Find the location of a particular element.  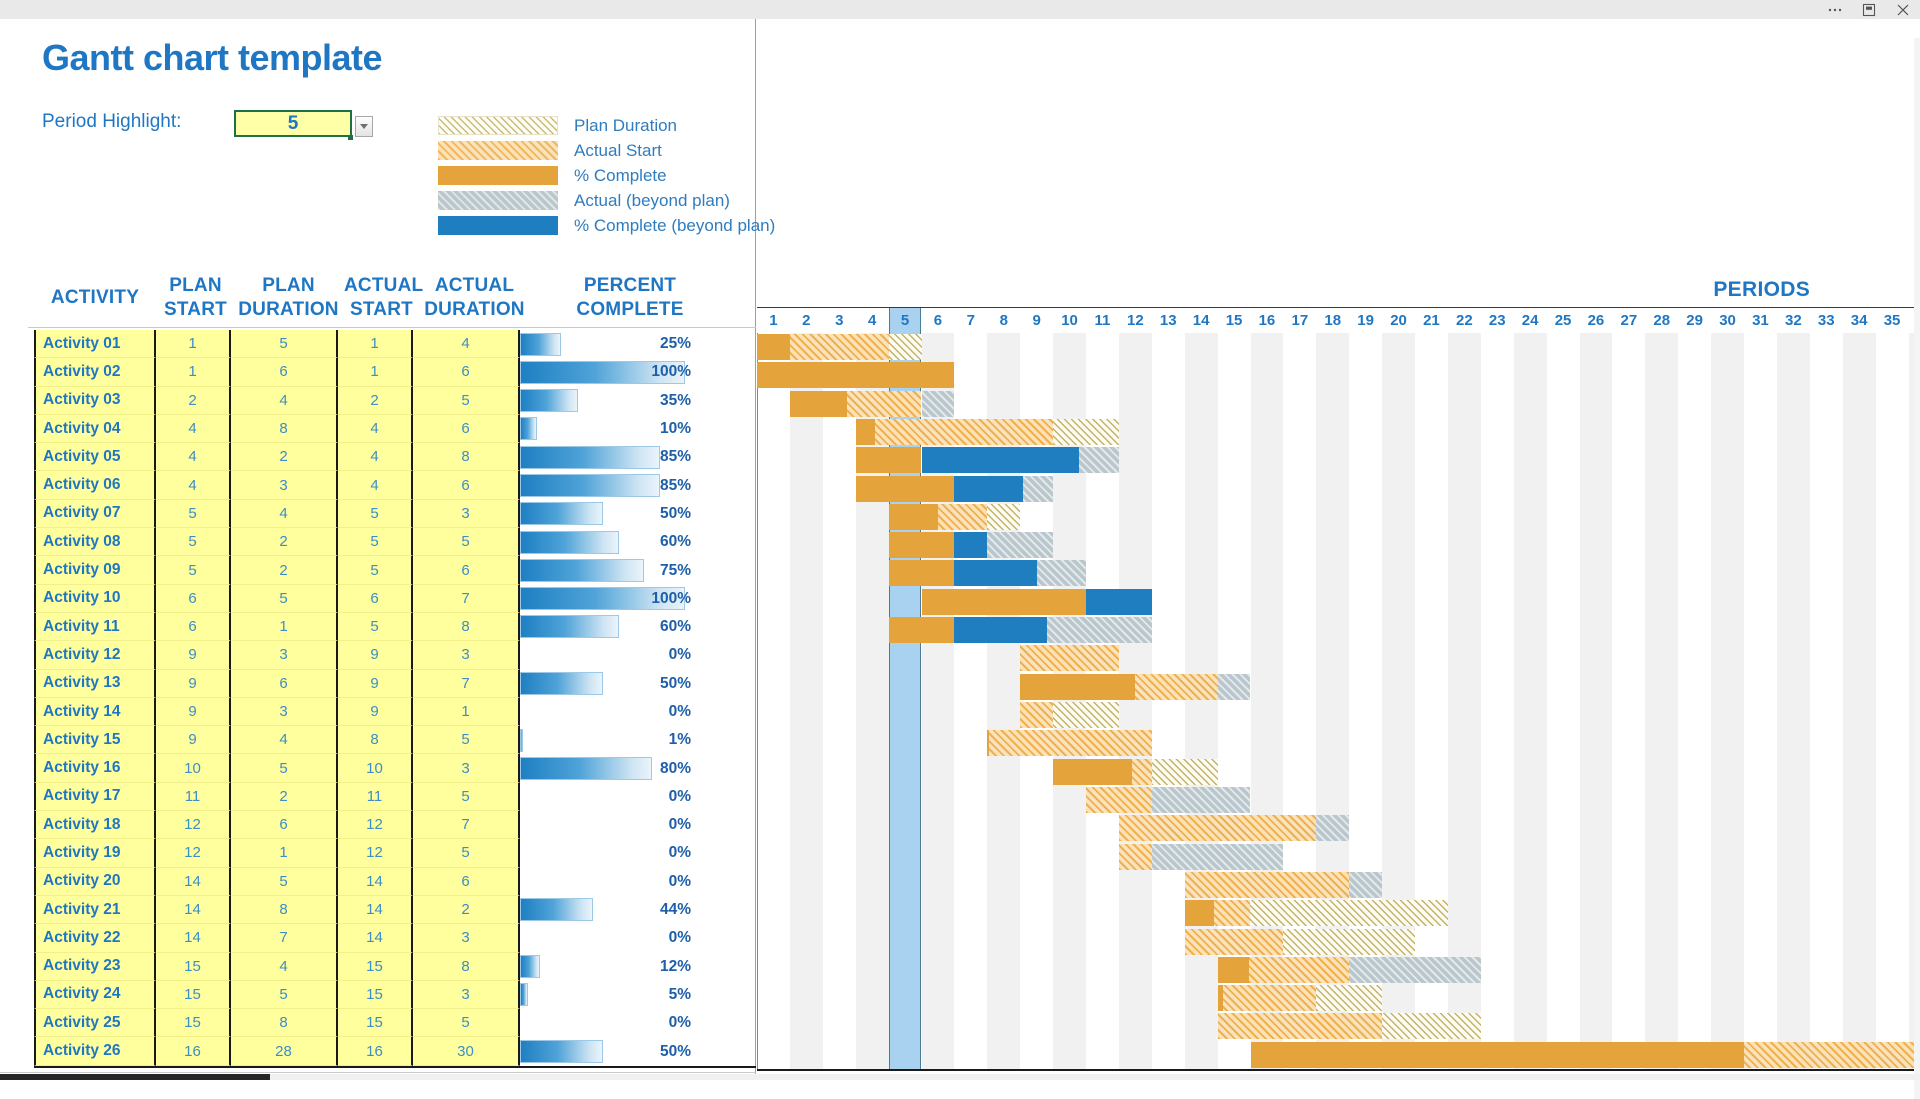

period-highlight-input: 5 is located at coordinates (293, 123).